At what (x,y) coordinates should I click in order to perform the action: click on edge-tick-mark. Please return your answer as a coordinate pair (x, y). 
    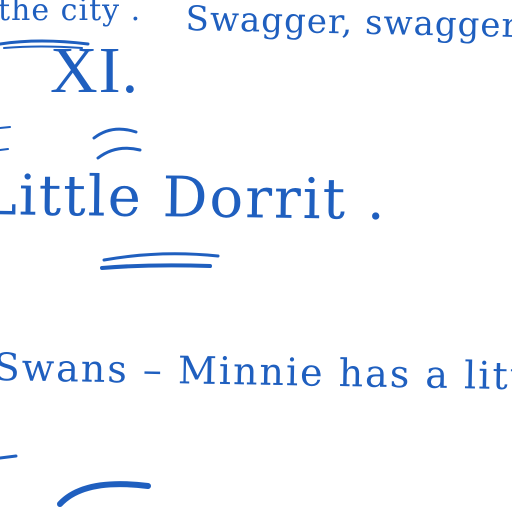
    Looking at the image, I should click on (5, 127).